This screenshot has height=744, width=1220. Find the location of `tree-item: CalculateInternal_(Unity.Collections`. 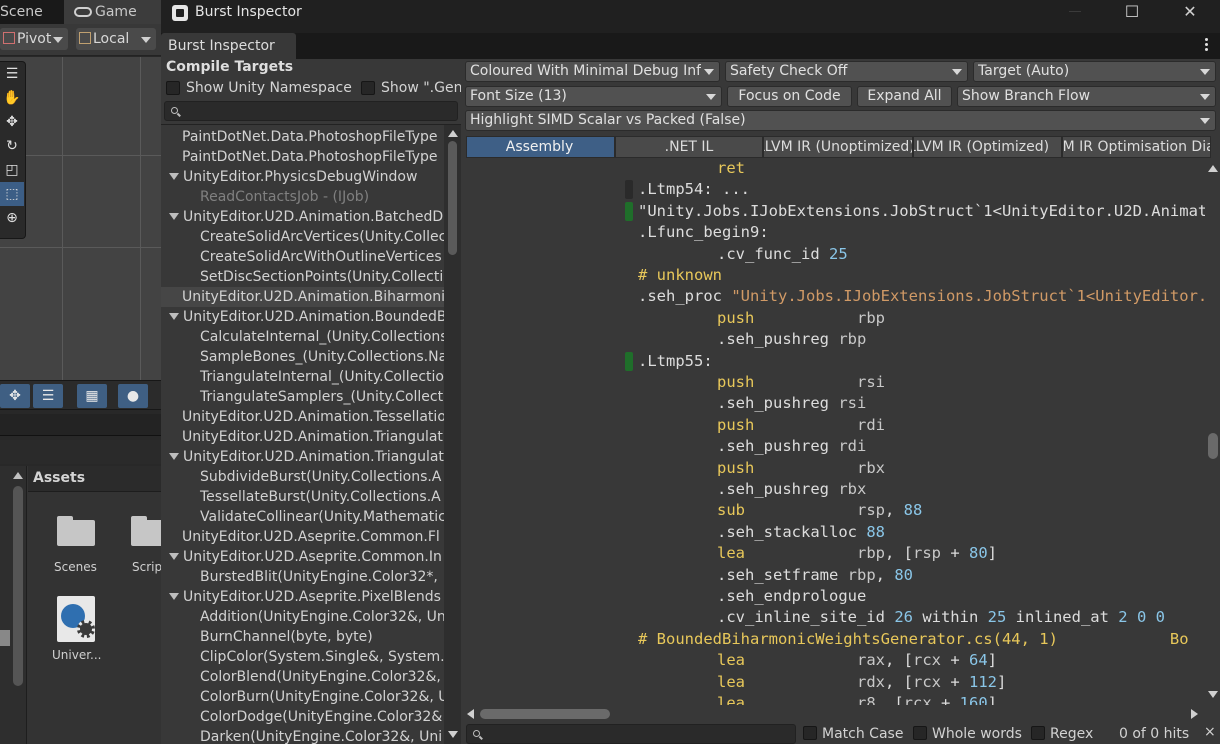

tree-item: CalculateInternal_(Unity.Collections is located at coordinates (302, 337).